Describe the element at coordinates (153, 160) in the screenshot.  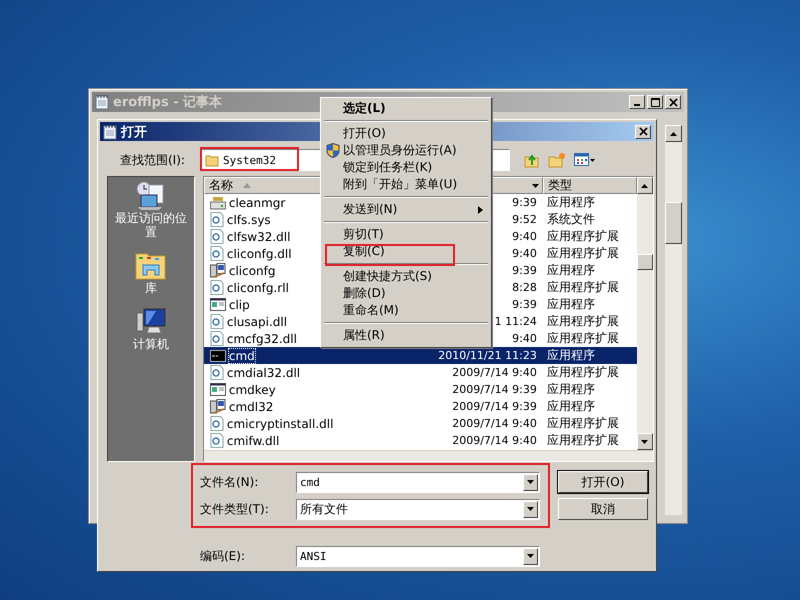
I see `look-in-label: 查找范围(I):` at that location.